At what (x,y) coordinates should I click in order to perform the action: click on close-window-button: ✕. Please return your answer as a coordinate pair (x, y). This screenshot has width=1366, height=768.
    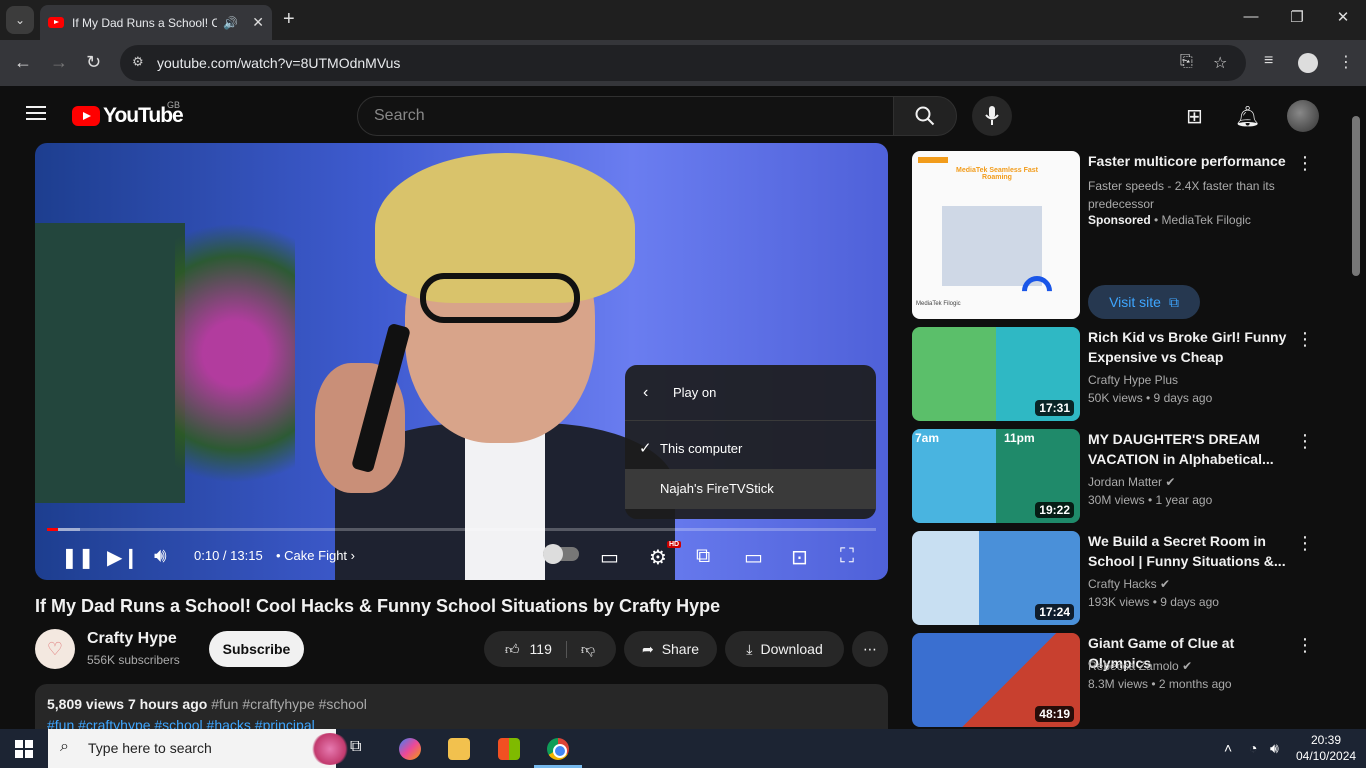
    Looking at the image, I should click on (1343, 17).